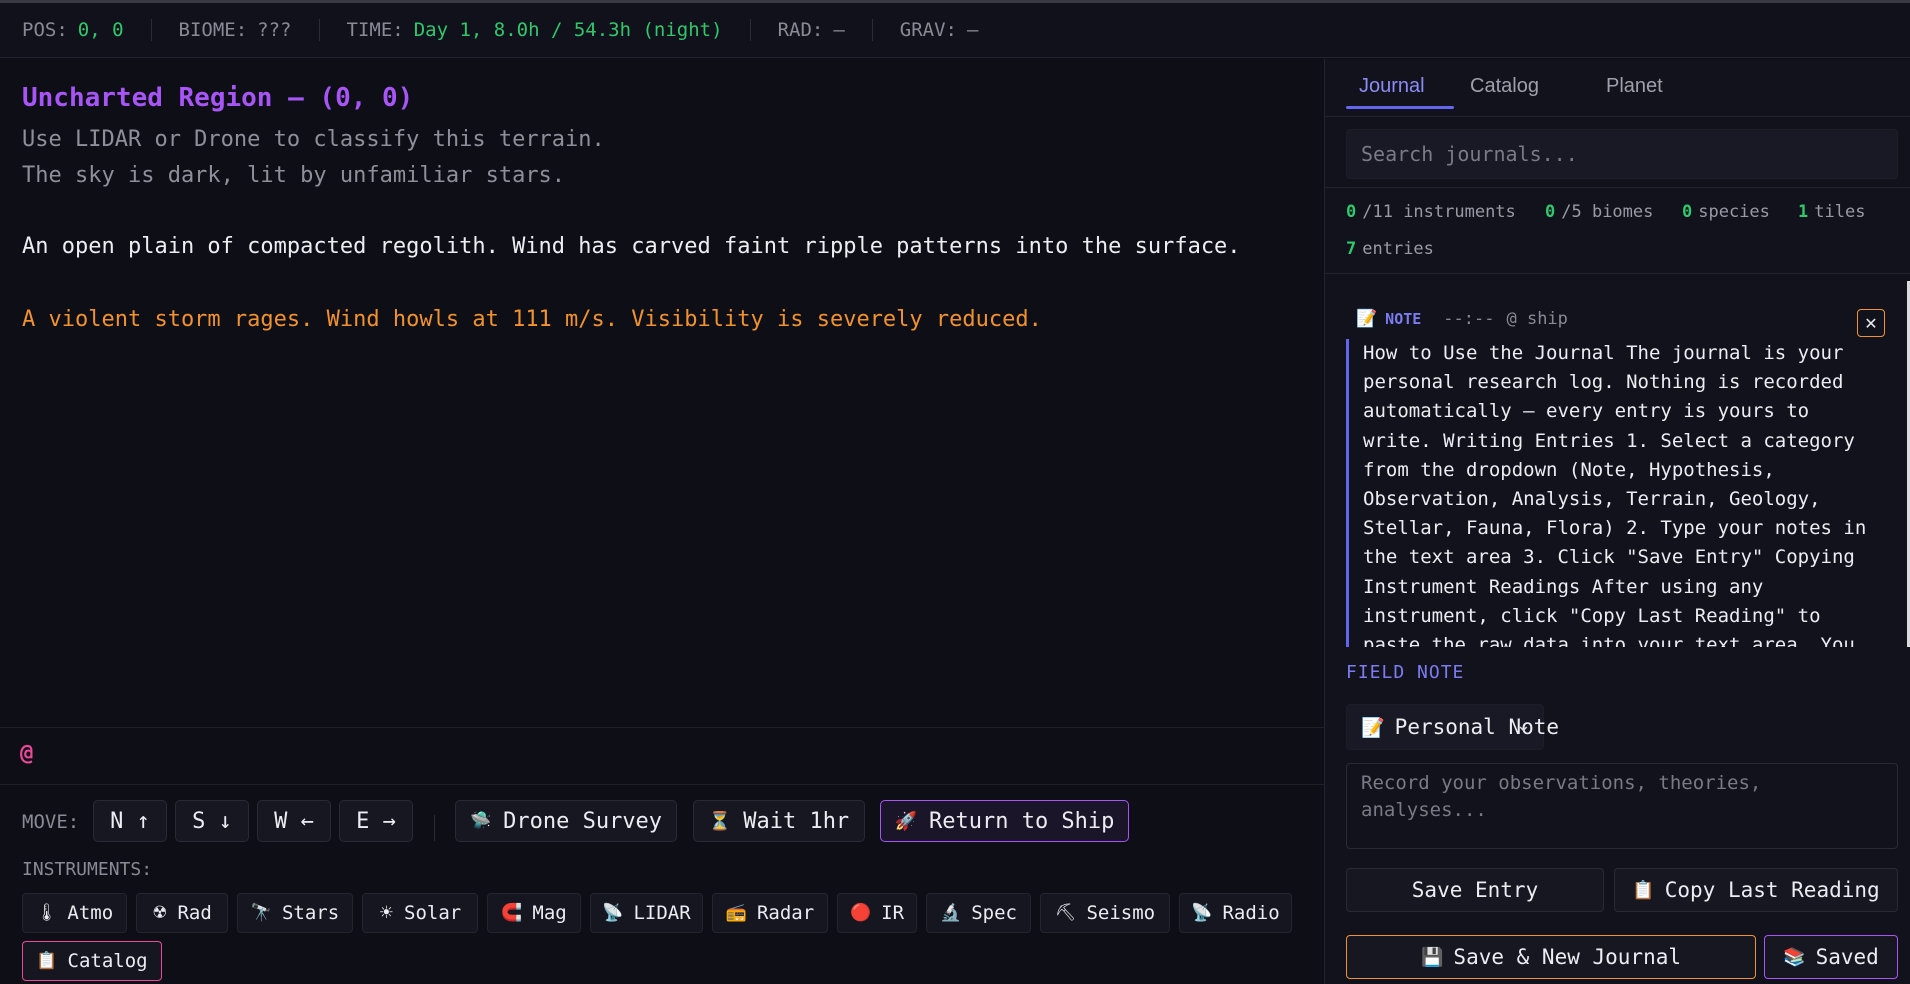 This screenshot has height=984, width=1910. I want to click on move-west-button: W ←, so click(294, 821).